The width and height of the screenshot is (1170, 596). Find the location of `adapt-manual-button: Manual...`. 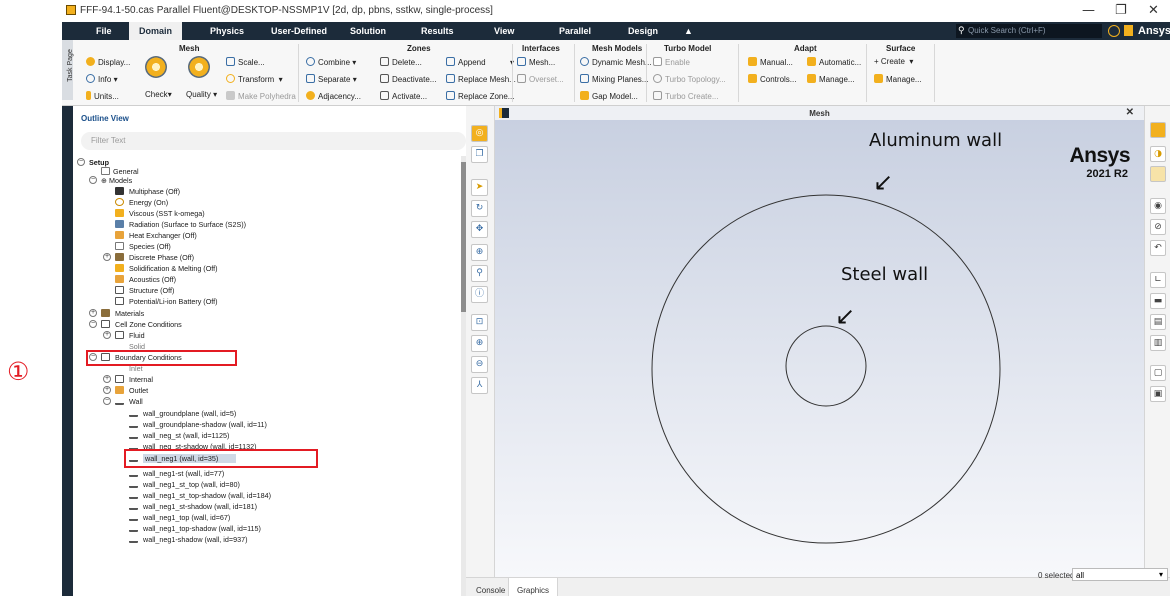

adapt-manual-button: Manual... is located at coordinates (770, 62).